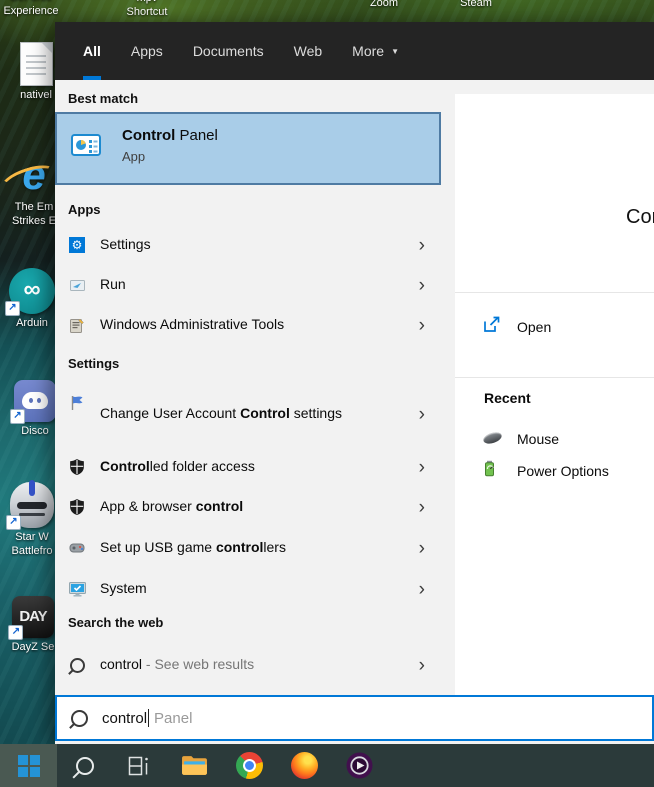  What do you see at coordinates (123, 588) in the screenshot?
I see `result-label: System` at bounding box center [123, 588].